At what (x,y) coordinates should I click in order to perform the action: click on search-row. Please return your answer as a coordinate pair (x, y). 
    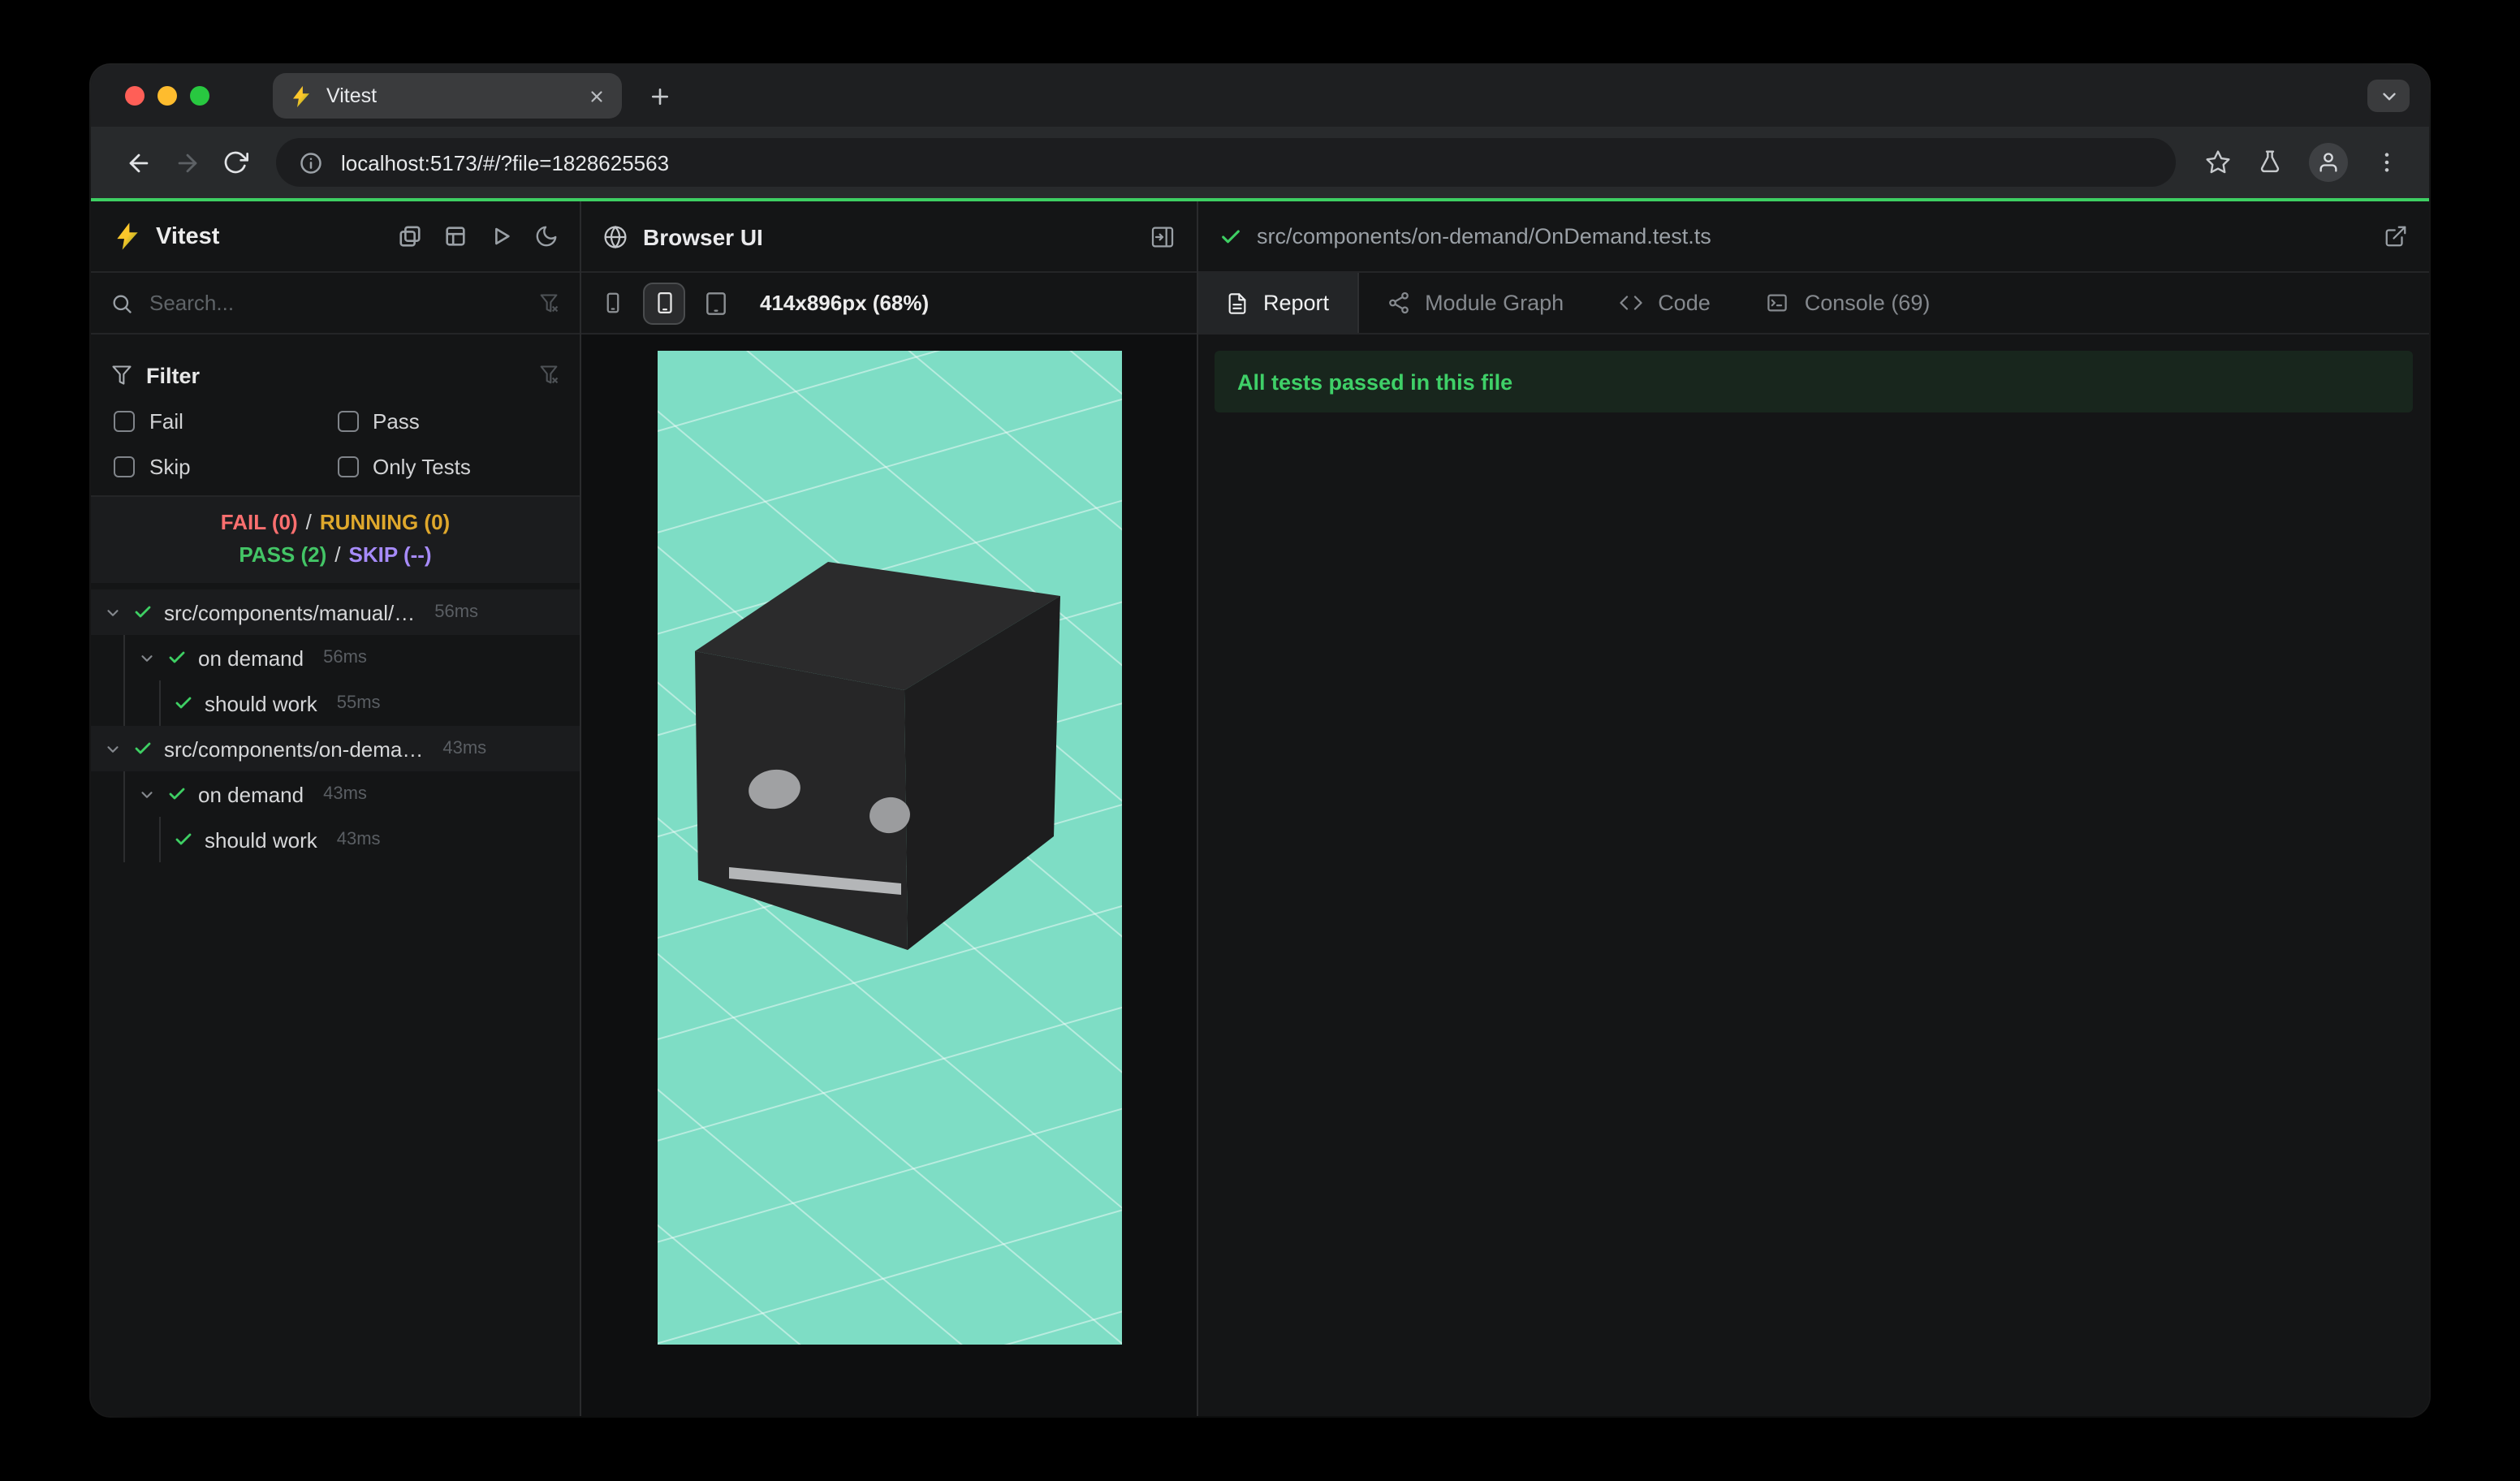
    Looking at the image, I should click on (336, 304).